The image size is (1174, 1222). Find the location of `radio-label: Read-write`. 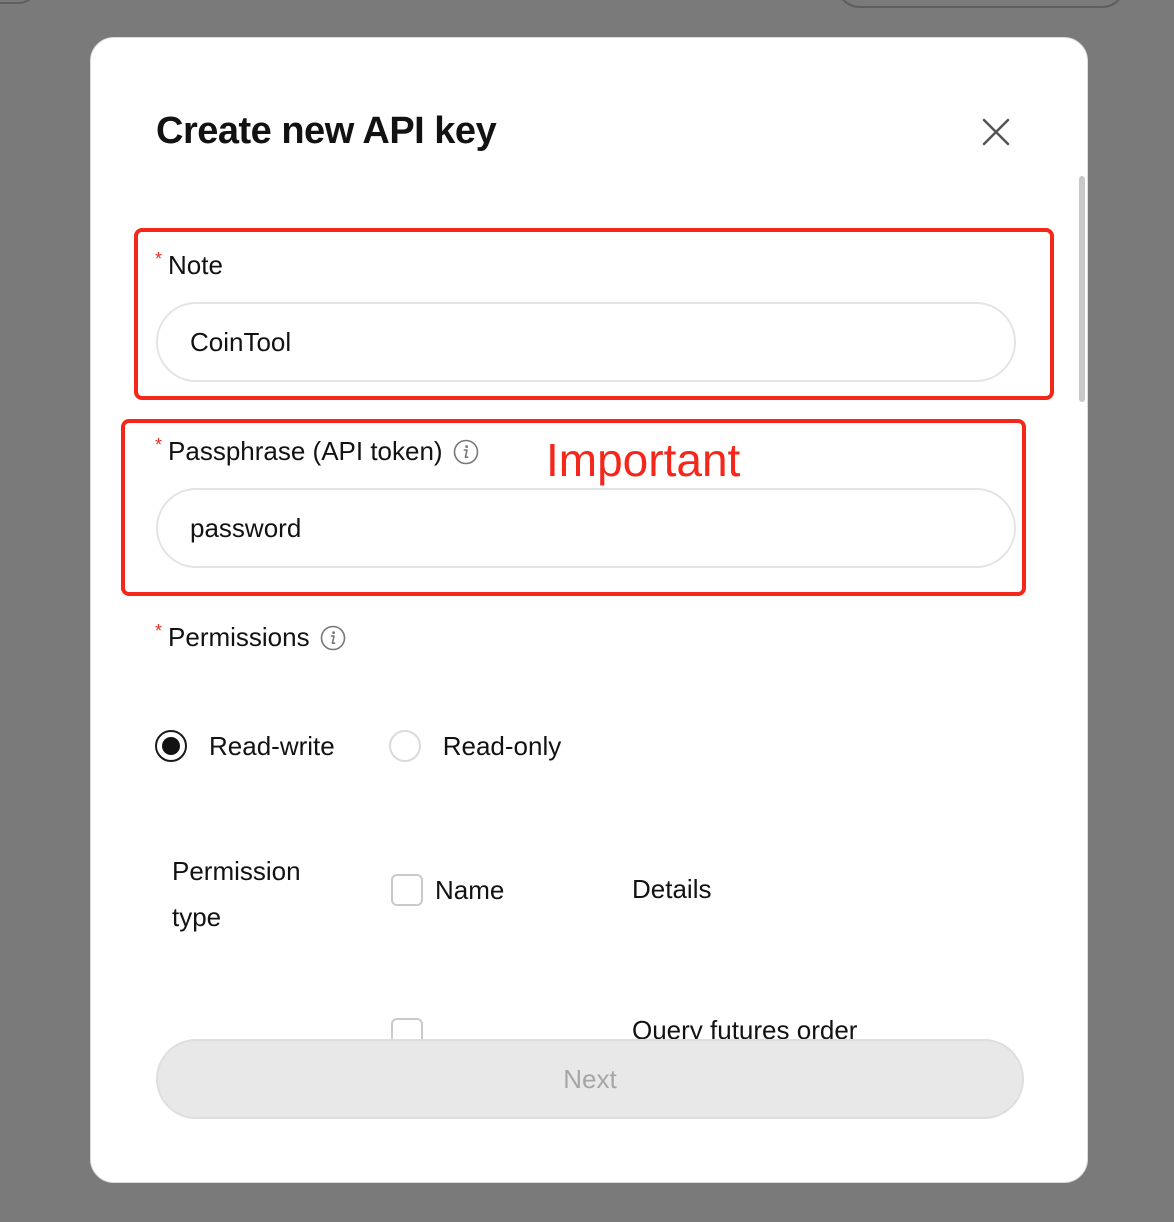

radio-label: Read-write is located at coordinates (272, 745).